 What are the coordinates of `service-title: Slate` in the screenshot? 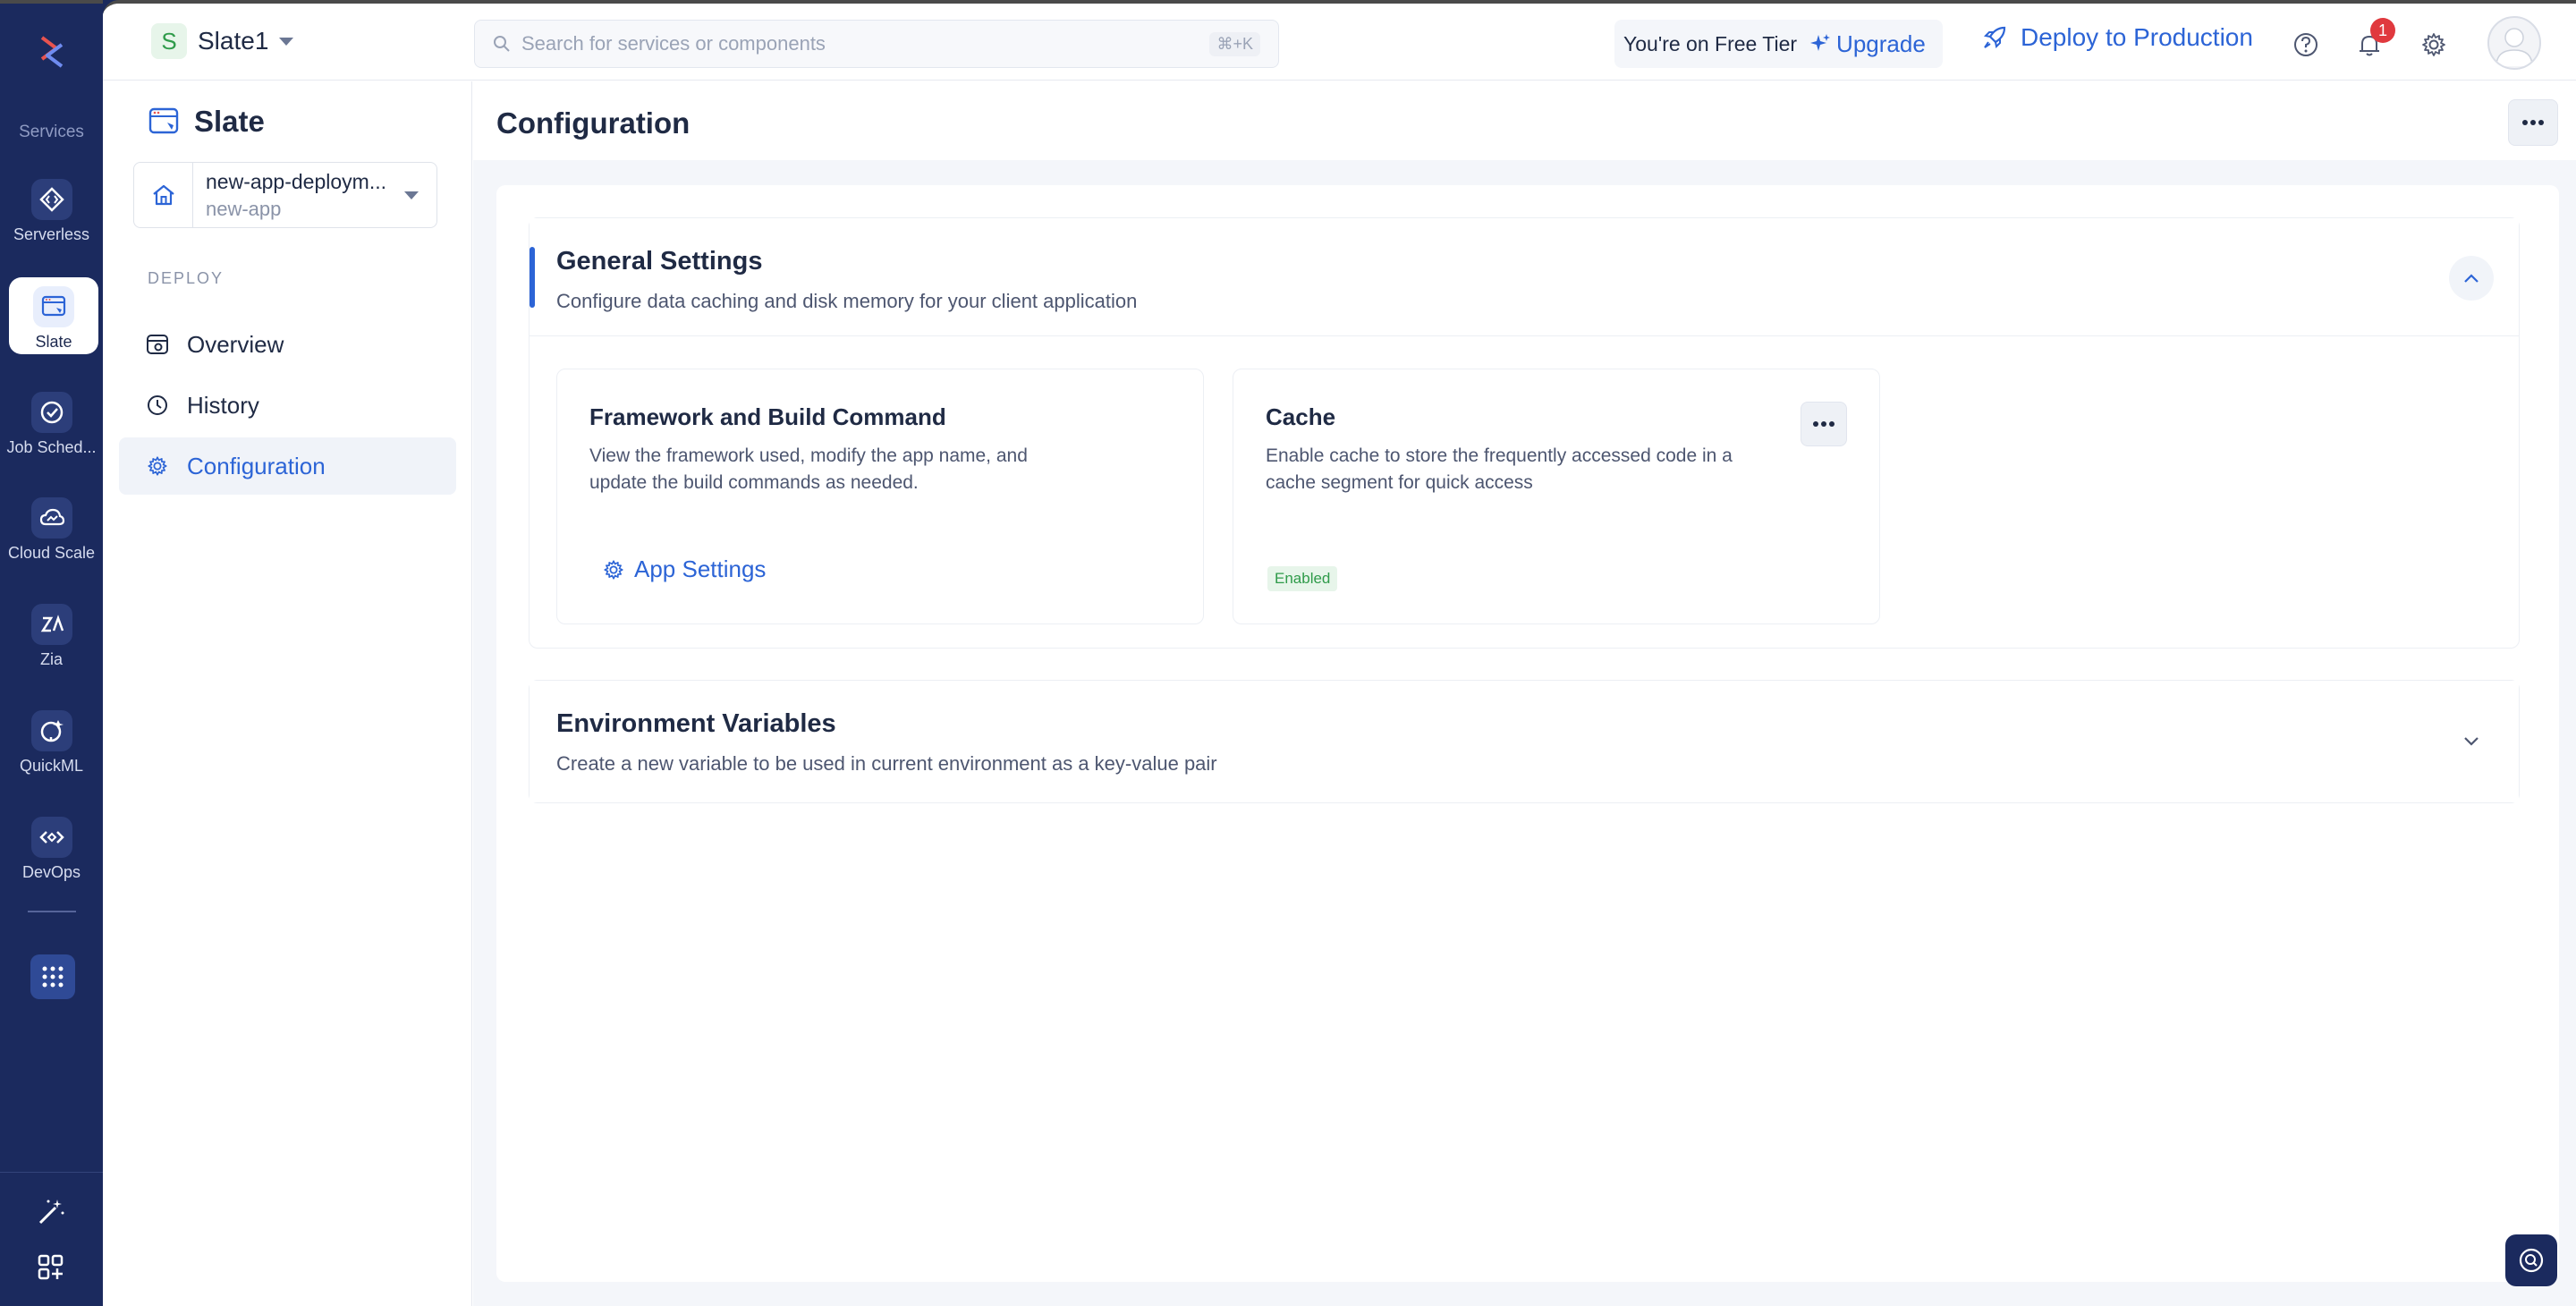 It's located at (206, 122).